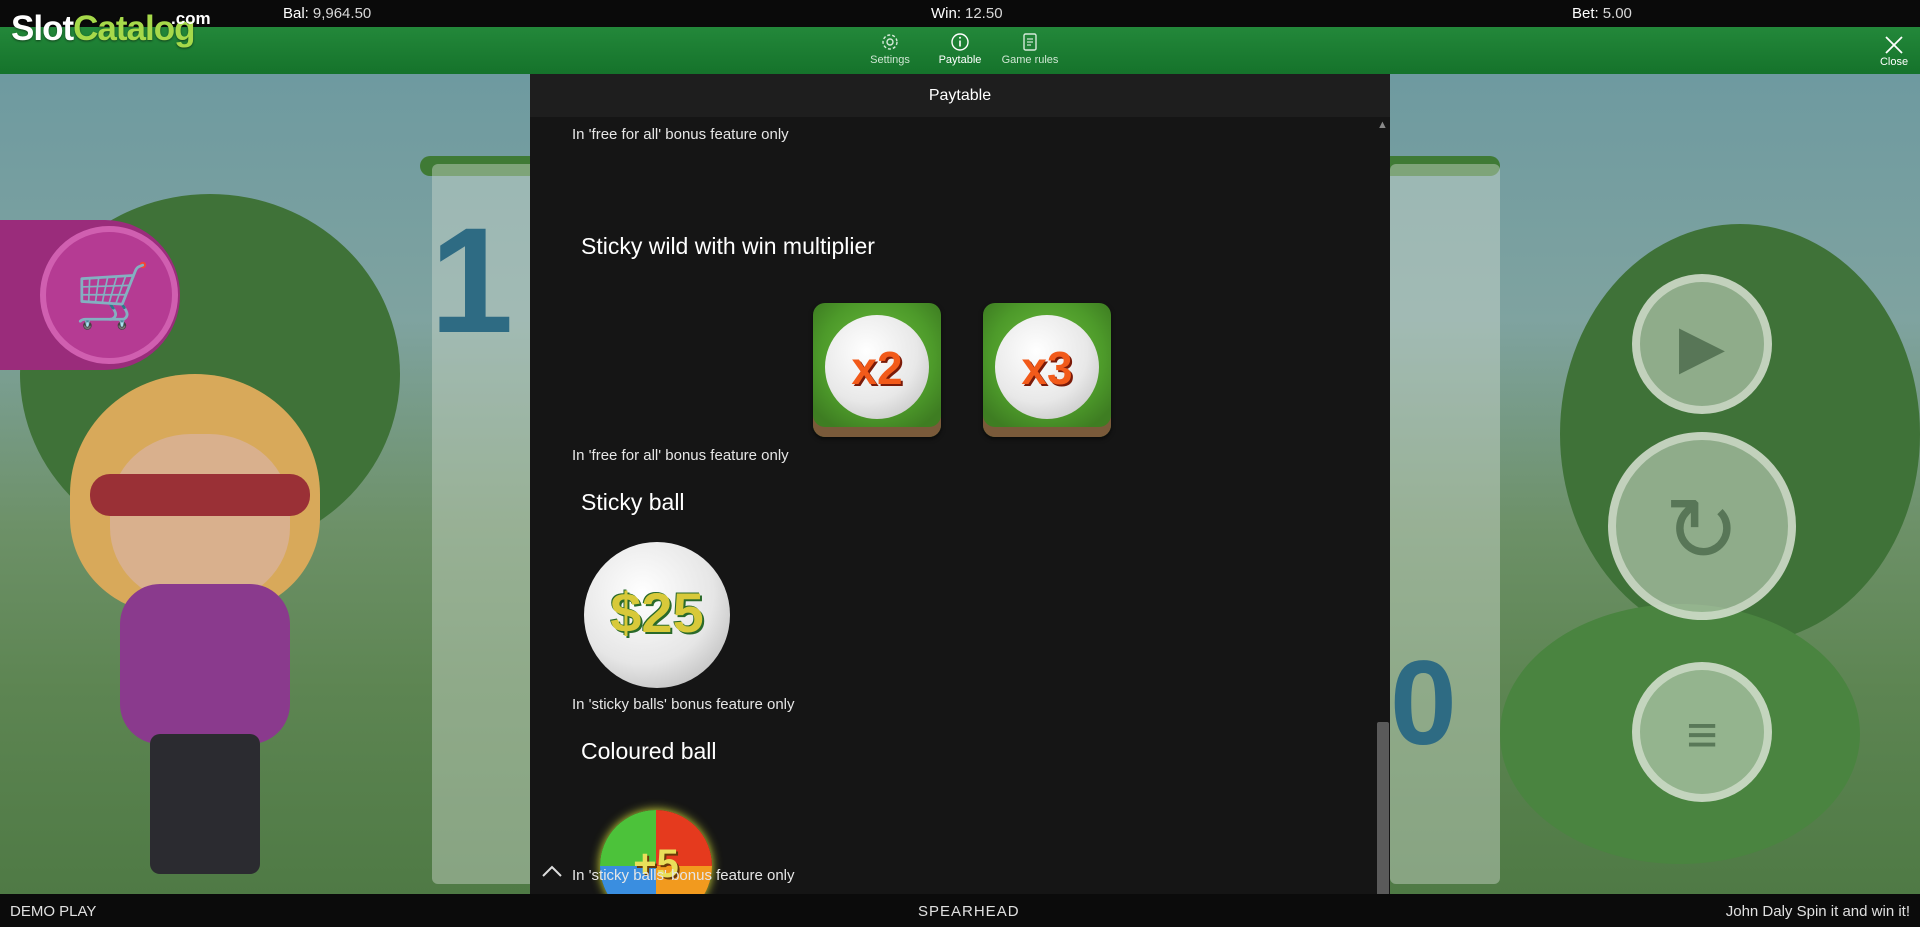  I want to click on buy-feature-button: 🛒, so click(90, 295).